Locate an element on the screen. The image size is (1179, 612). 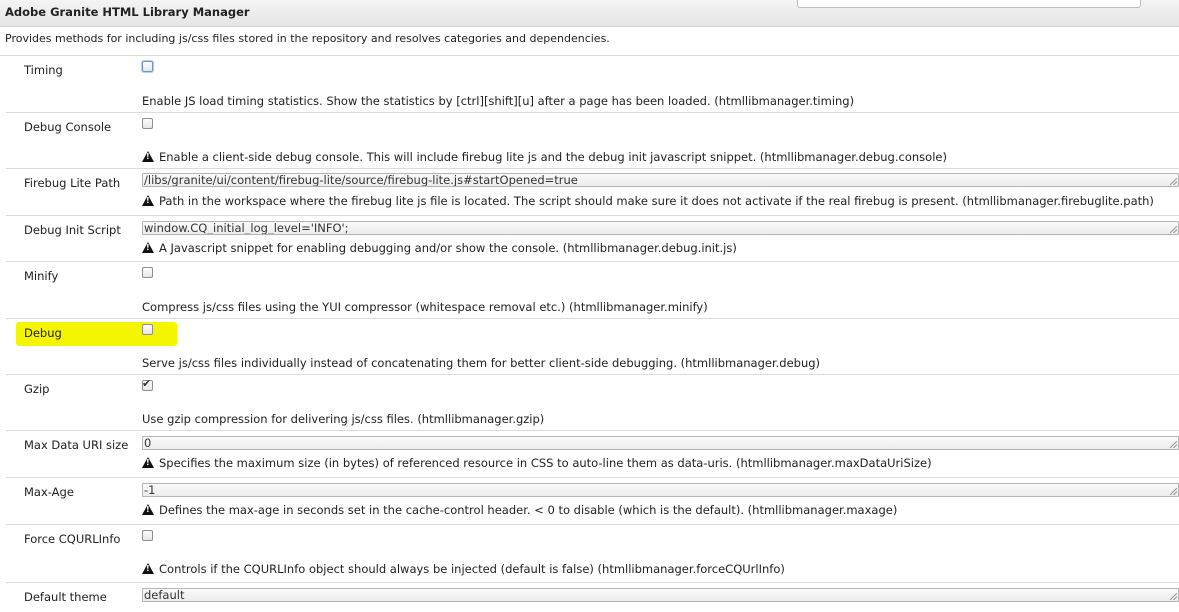
max-age-control: -1 is located at coordinates (660, 490).